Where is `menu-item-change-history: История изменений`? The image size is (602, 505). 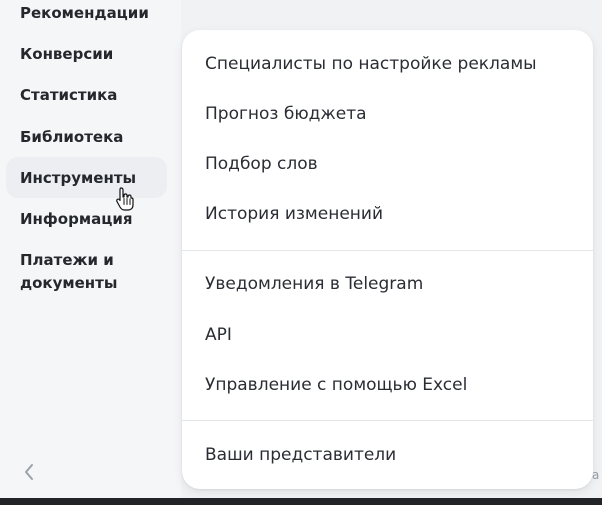
menu-item-change-history: История изменений is located at coordinates (294, 214).